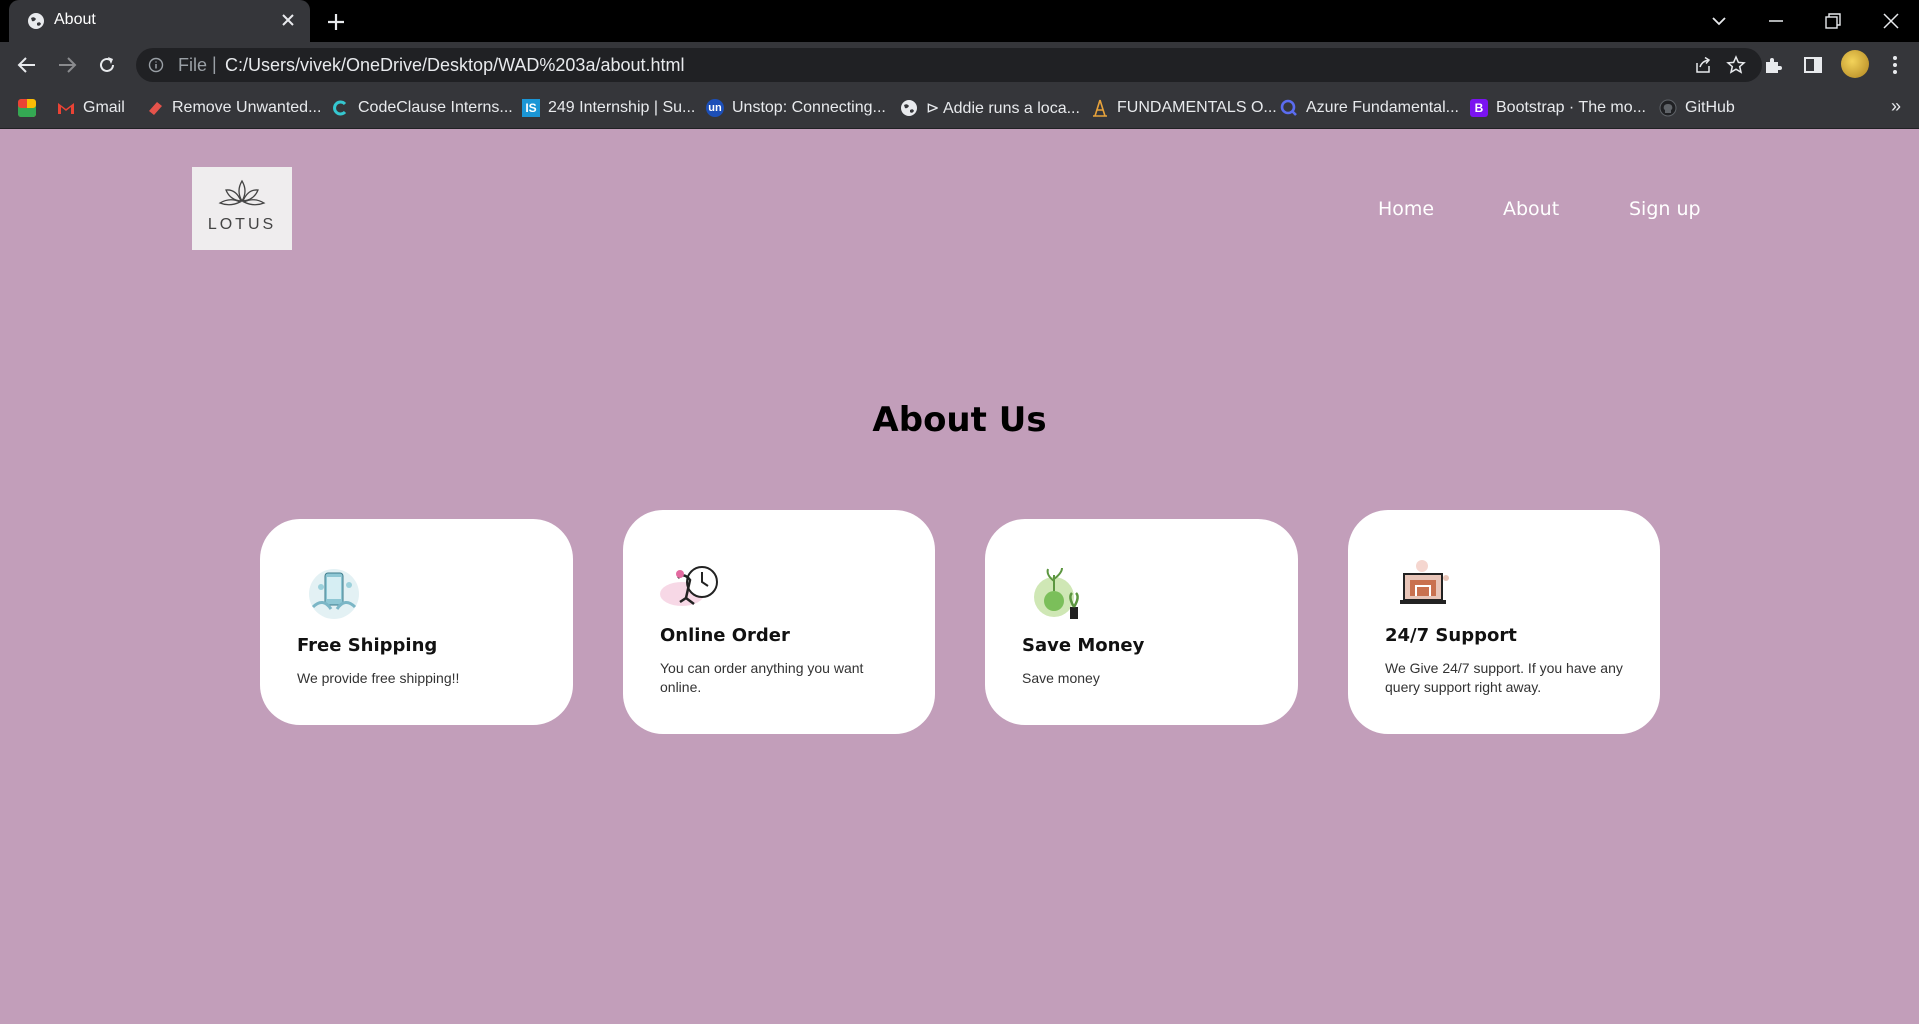  Describe the element at coordinates (75, 19) in the screenshot. I see `tab-title: About` at that location.